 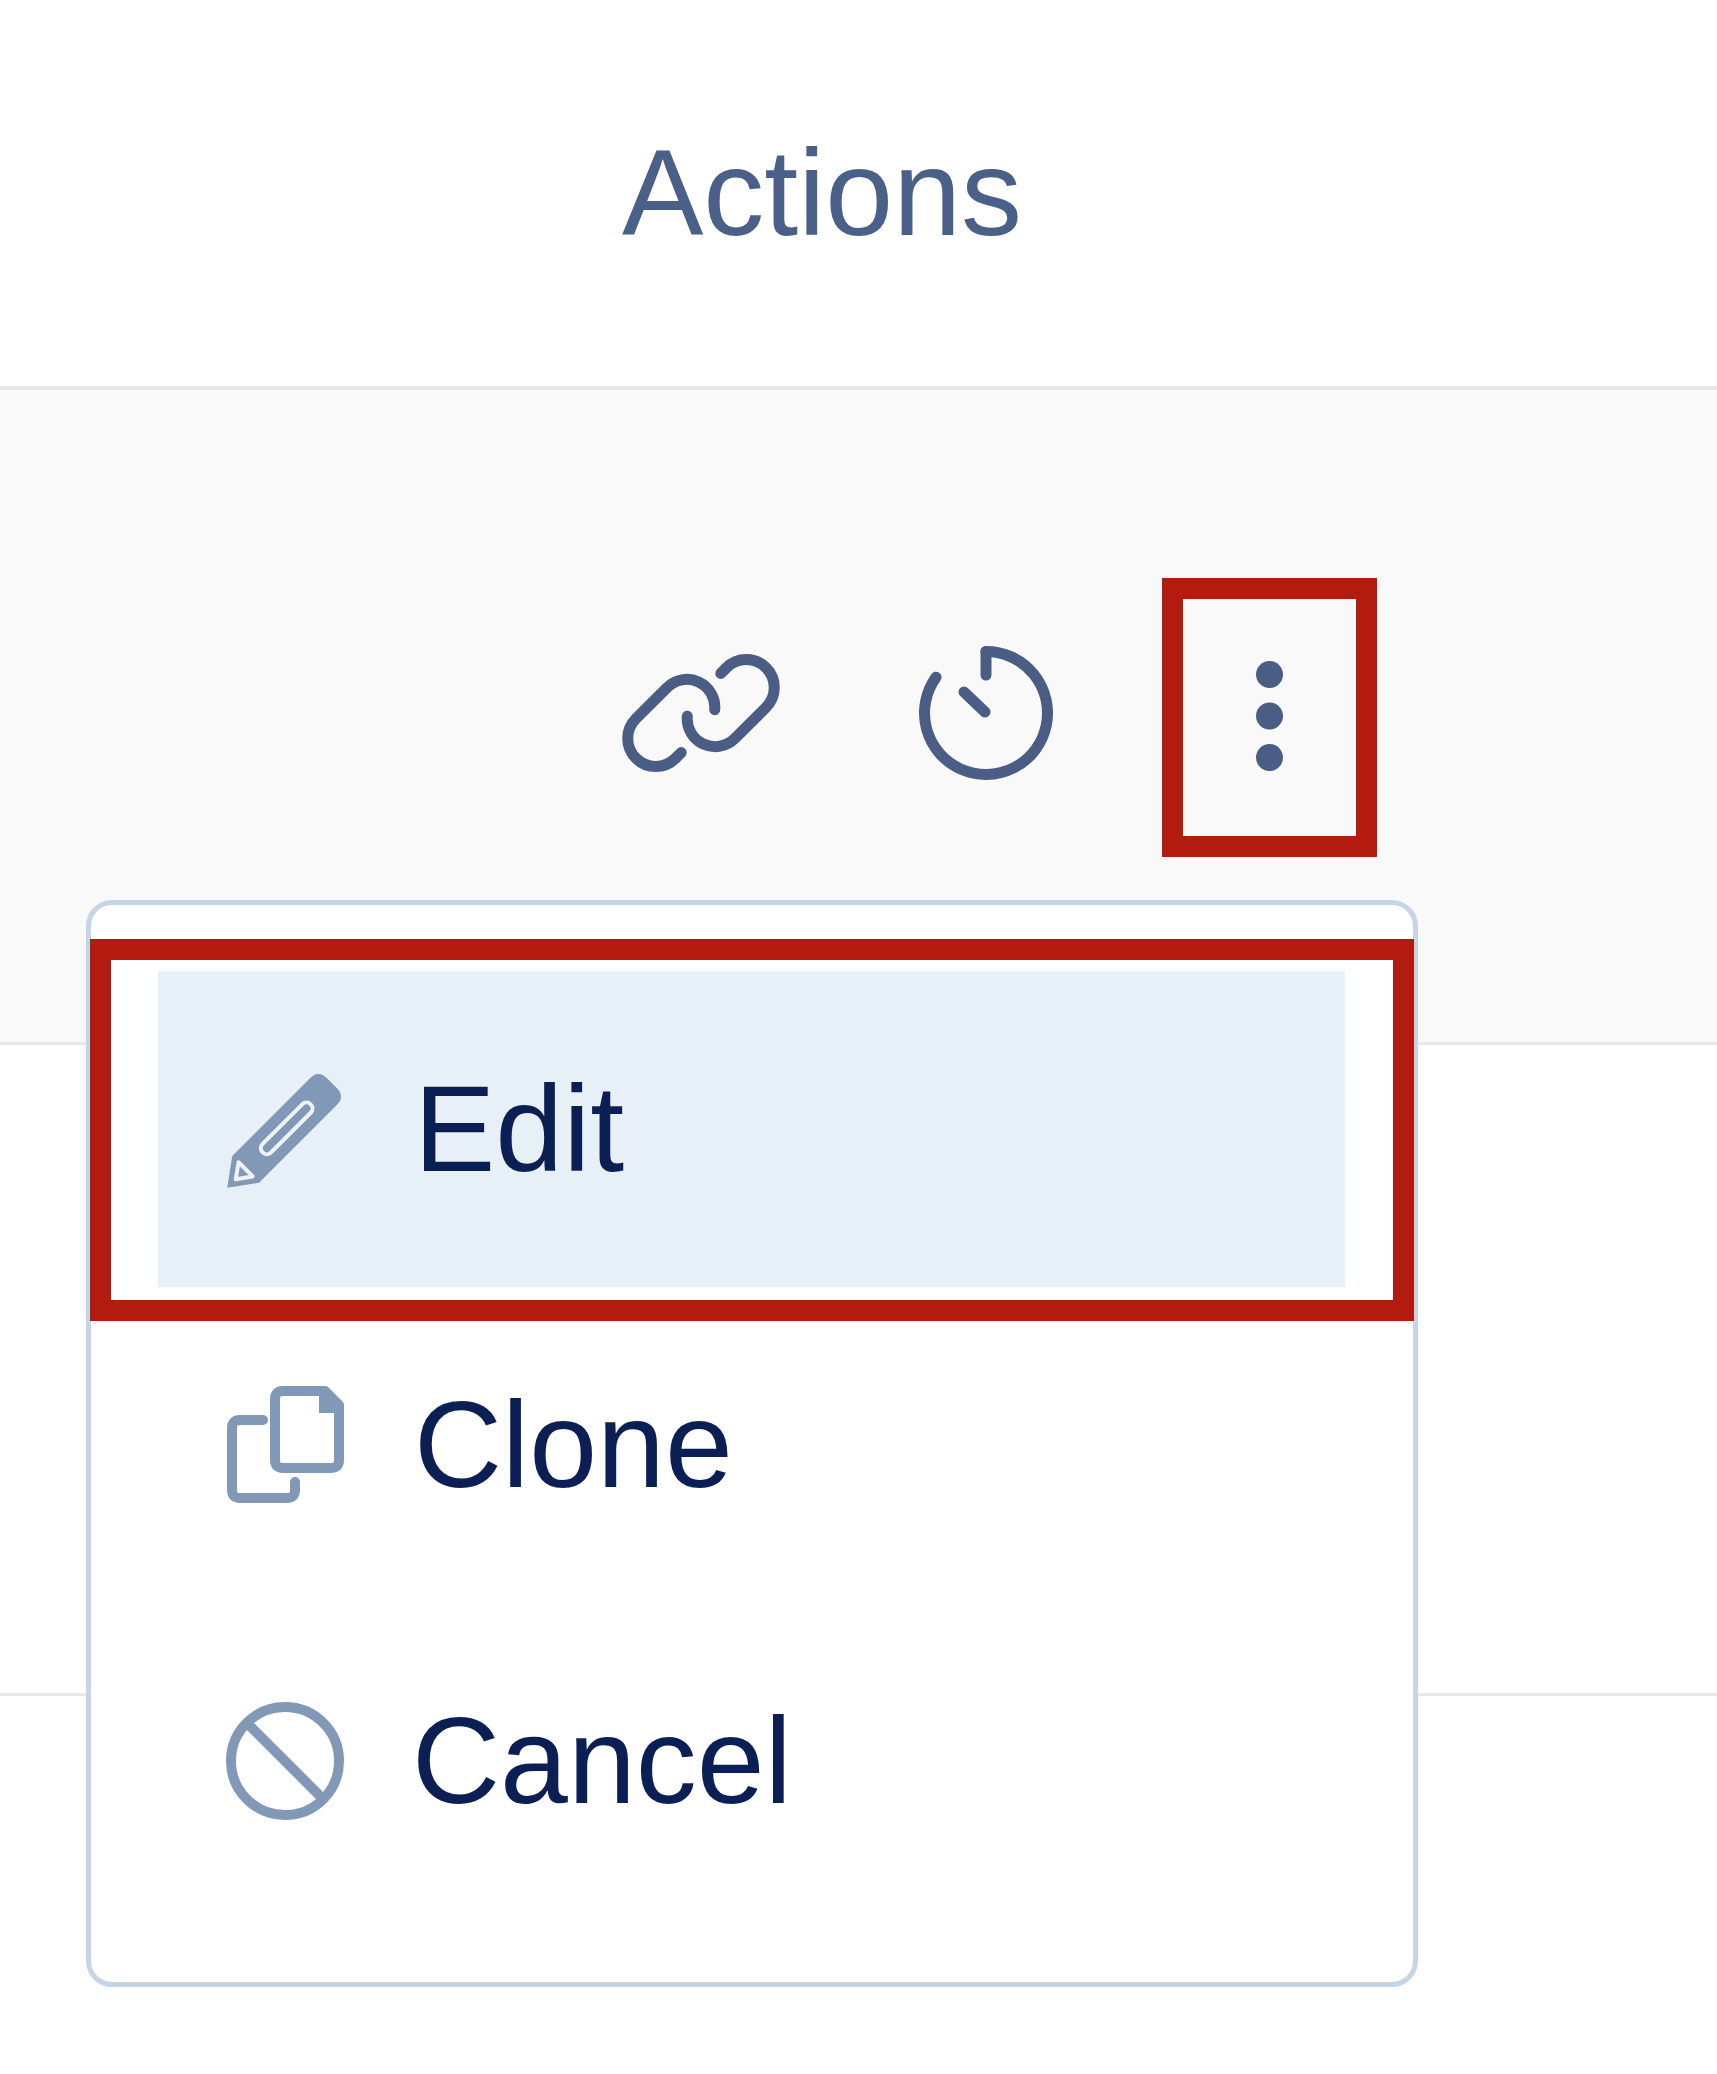 What do you see at coordinates (986, 713) in the screenshot?
I see `timer-icon` at bounding box center [986, 713].